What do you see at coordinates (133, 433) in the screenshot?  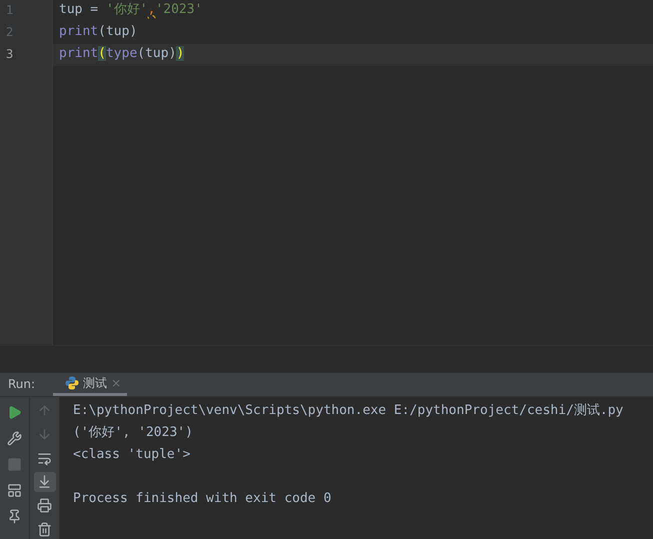 I see `console-line: ('你好', '2023')` at bounding box center [133, 433].